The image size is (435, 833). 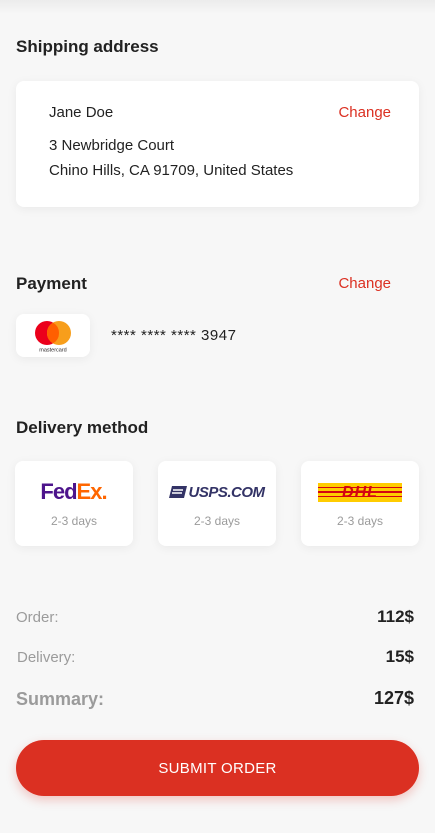 What do you see at coordinates (82, 427) in the screenshot?
I see `delivery-method-title: Delivery method` at bounding box center [82, 427].